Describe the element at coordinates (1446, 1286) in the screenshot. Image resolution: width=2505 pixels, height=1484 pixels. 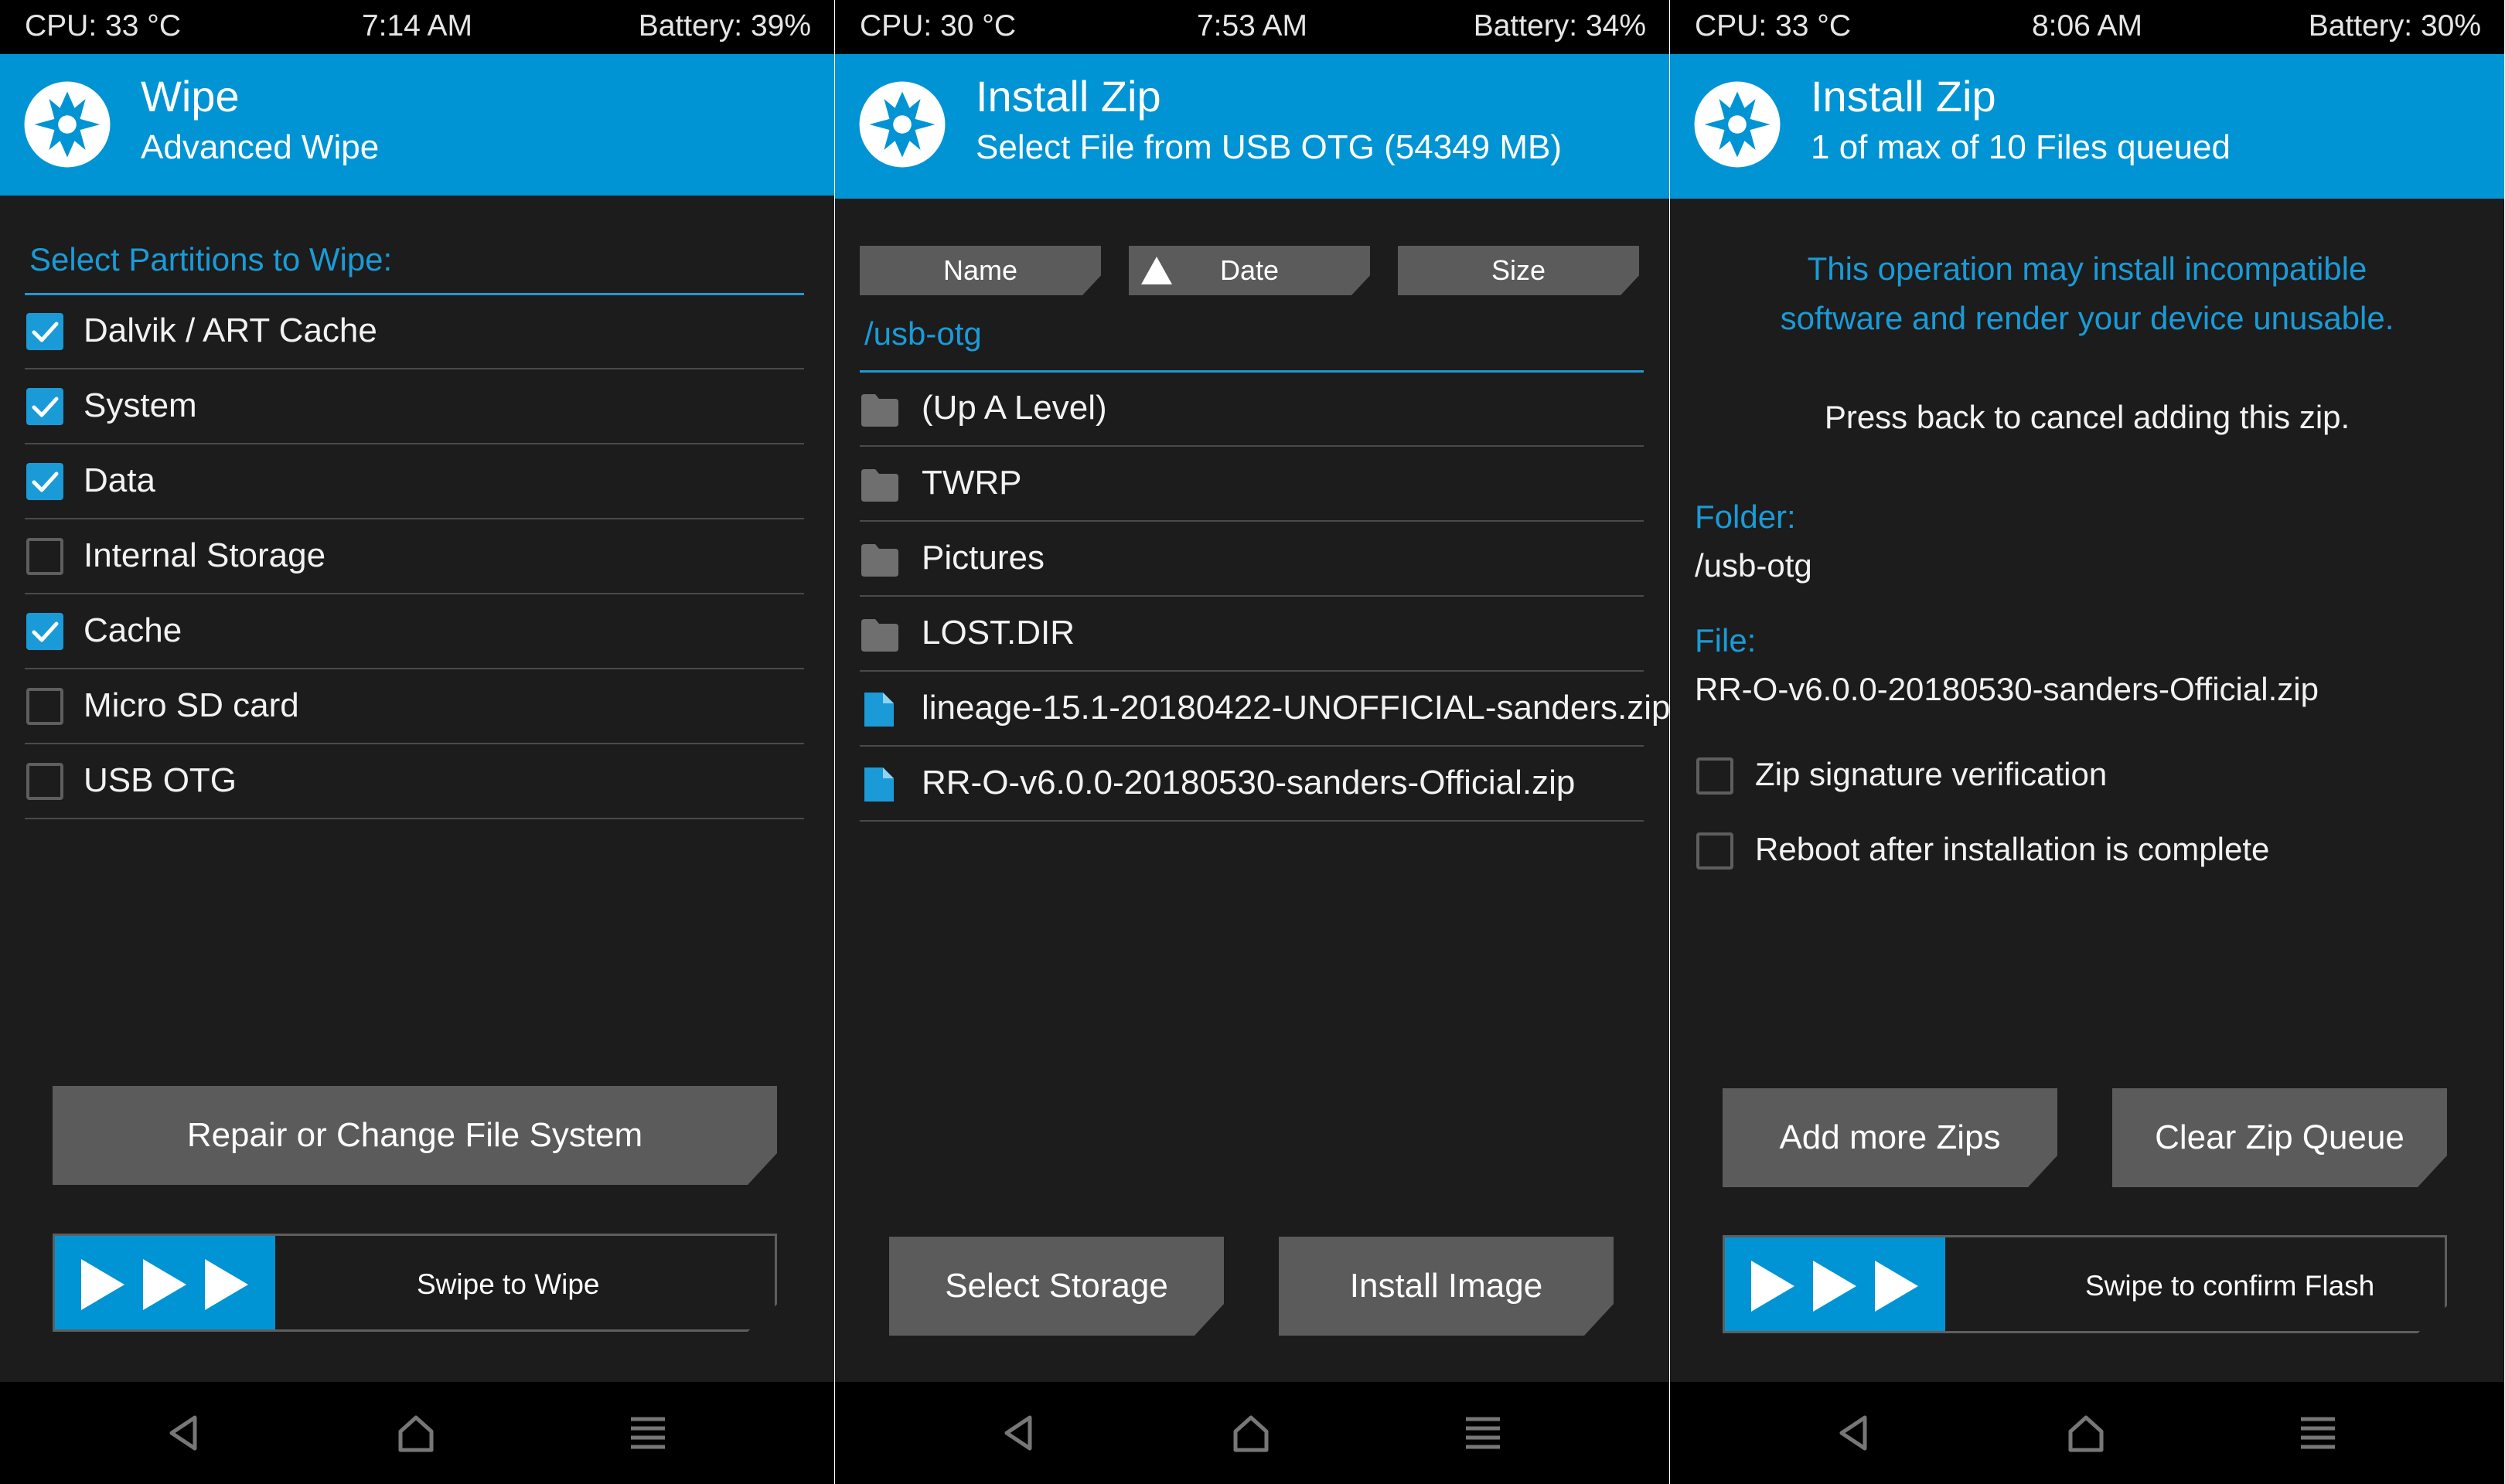
I see `install-image-button: Install Image` at that location.